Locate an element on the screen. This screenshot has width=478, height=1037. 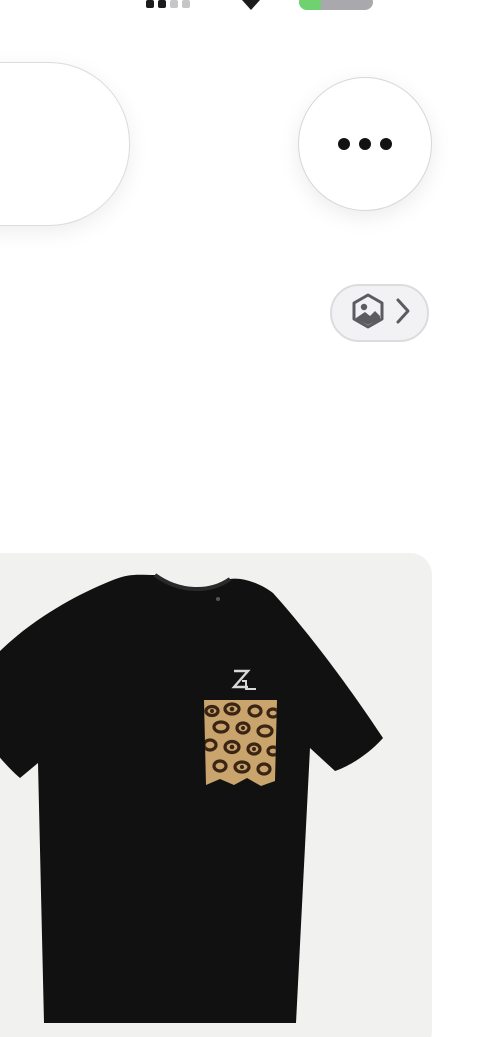
back-button is located at coordinates (65, 144).